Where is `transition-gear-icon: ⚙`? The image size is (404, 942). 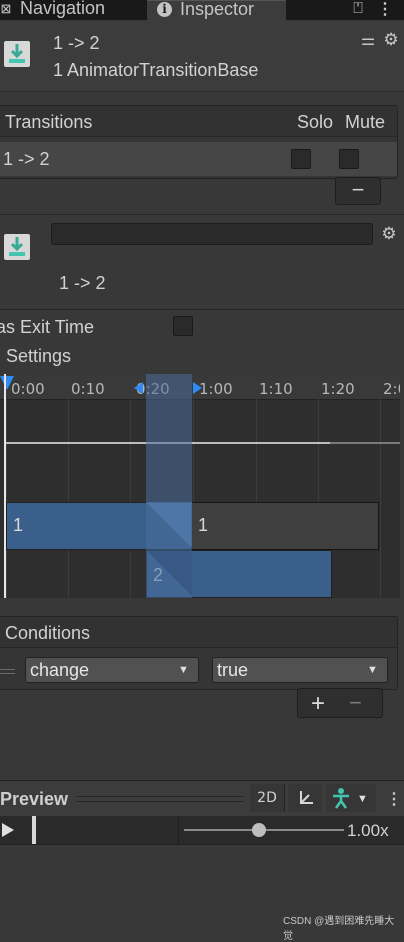 transition-gear-icon: ⚙ is located at coordinates (389, 234).